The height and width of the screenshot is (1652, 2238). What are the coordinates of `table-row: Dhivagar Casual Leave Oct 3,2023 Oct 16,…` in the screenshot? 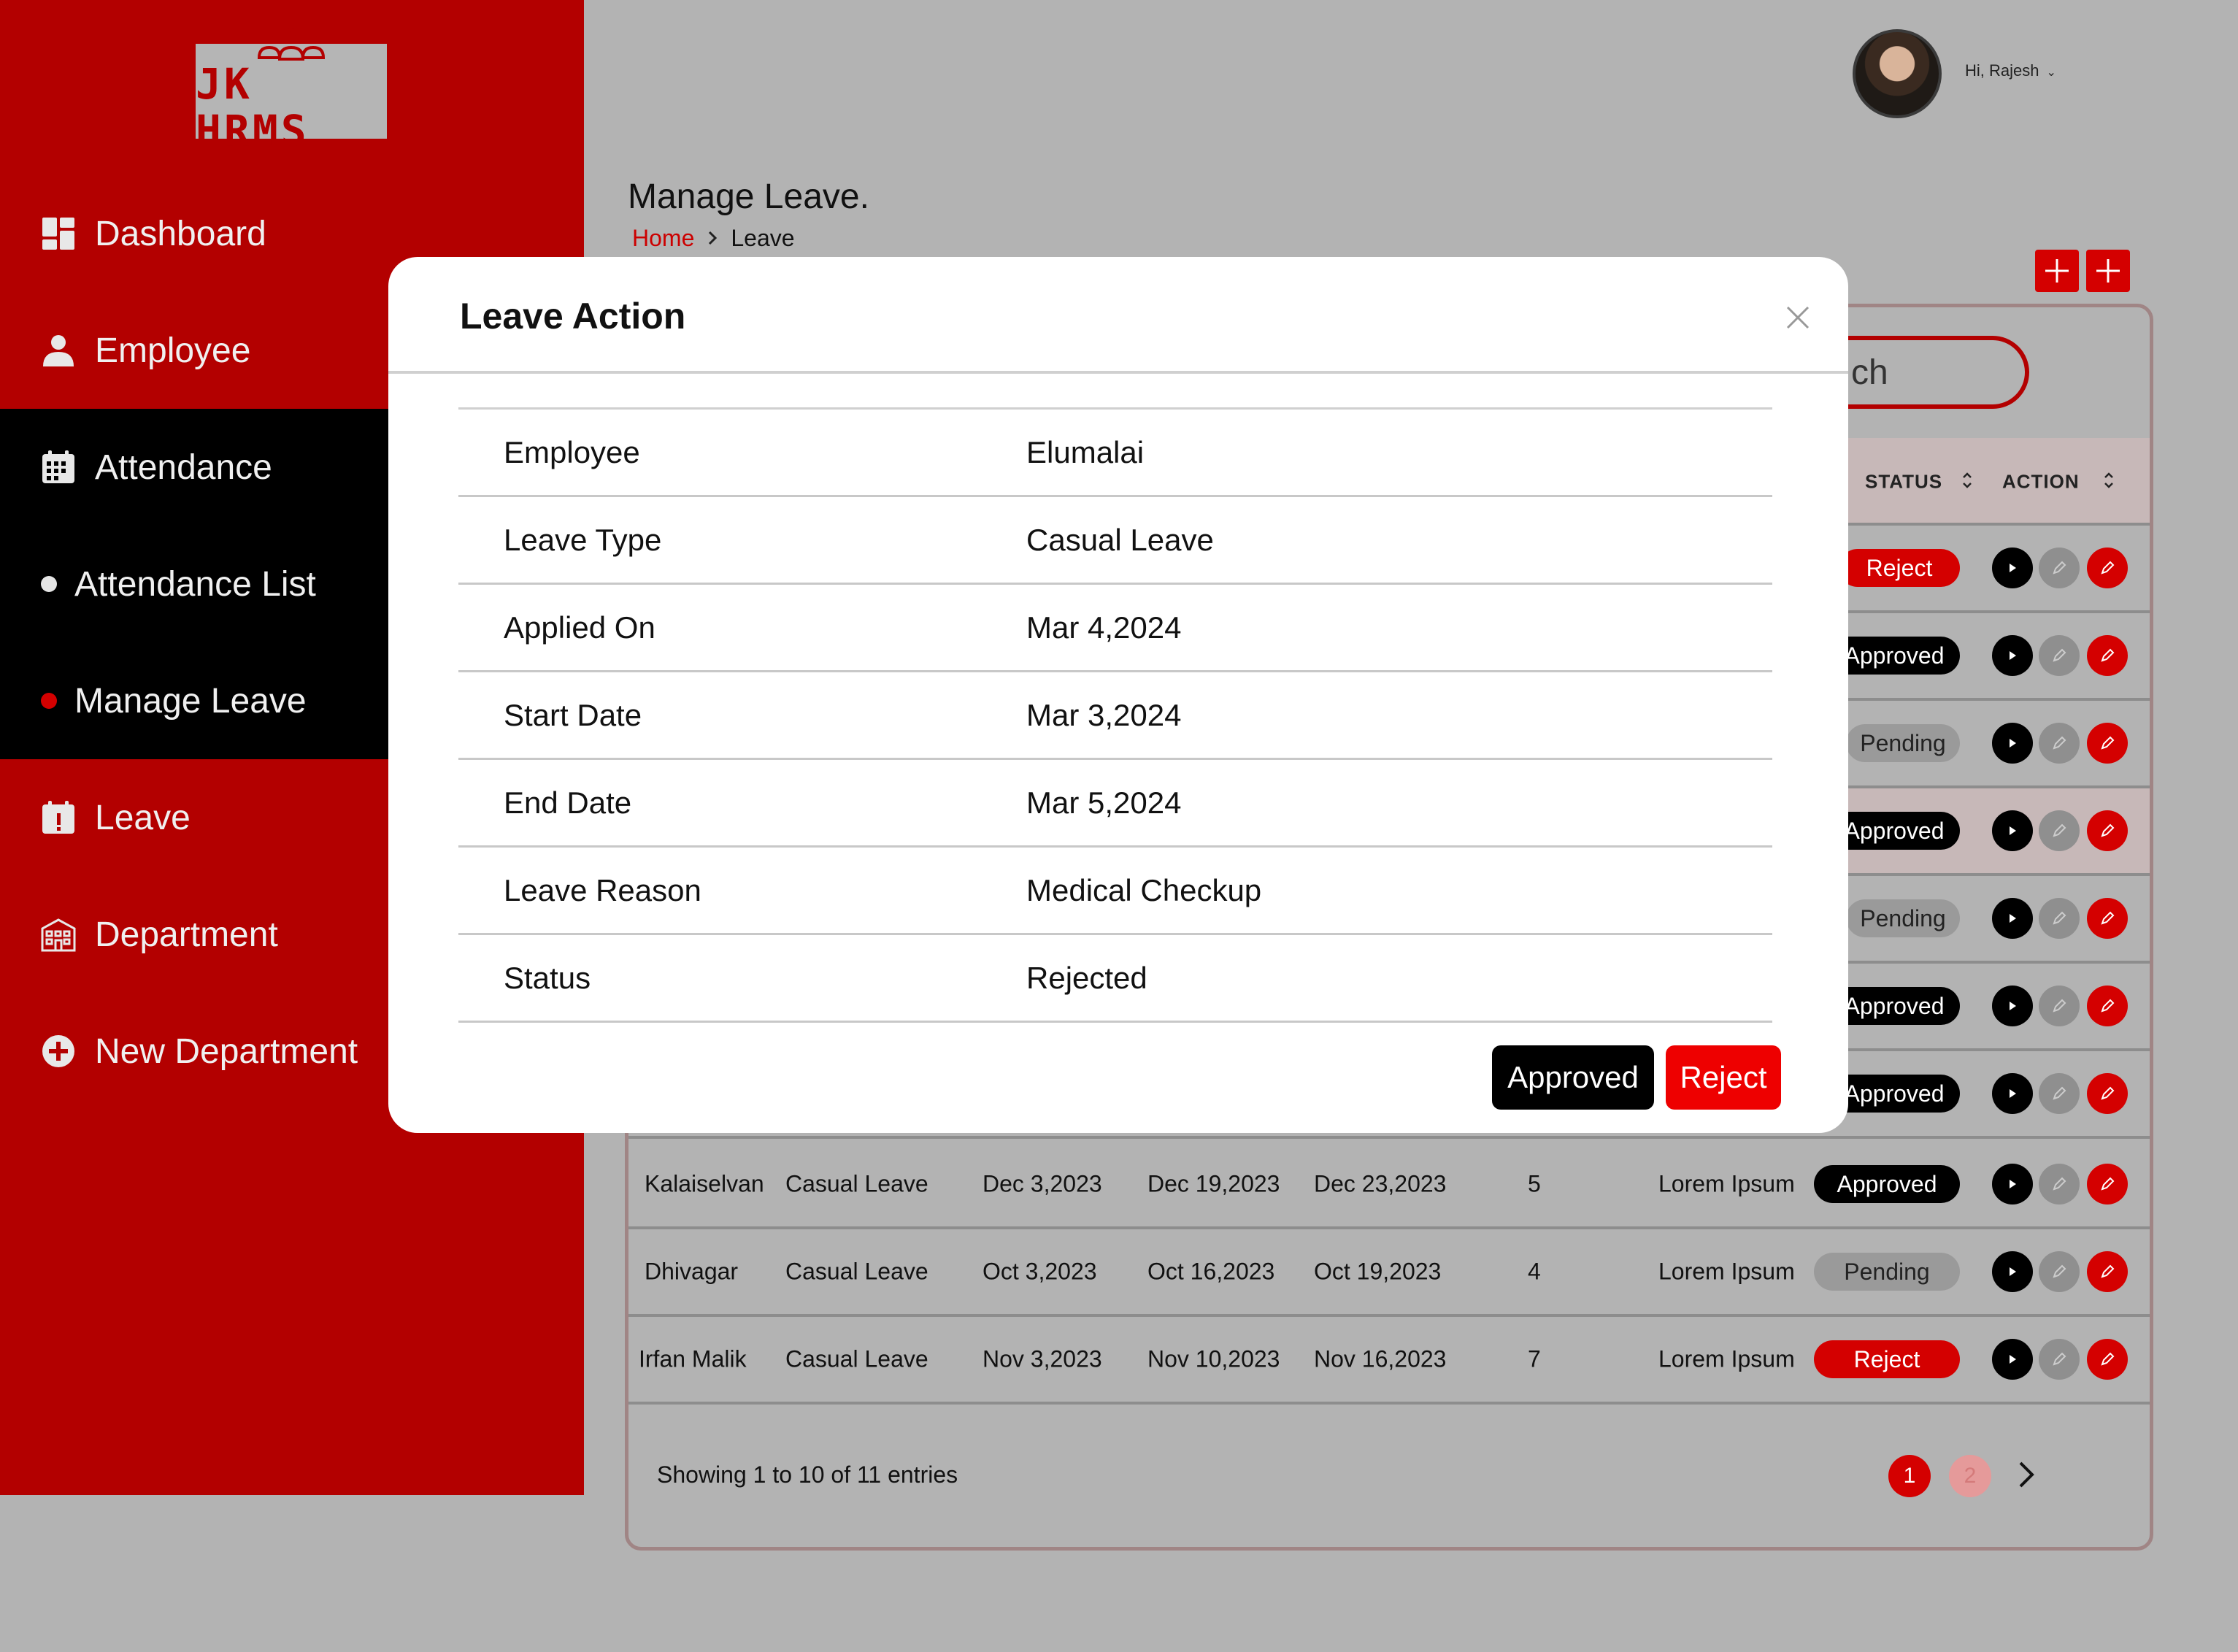 It's located at (1389, 1273).